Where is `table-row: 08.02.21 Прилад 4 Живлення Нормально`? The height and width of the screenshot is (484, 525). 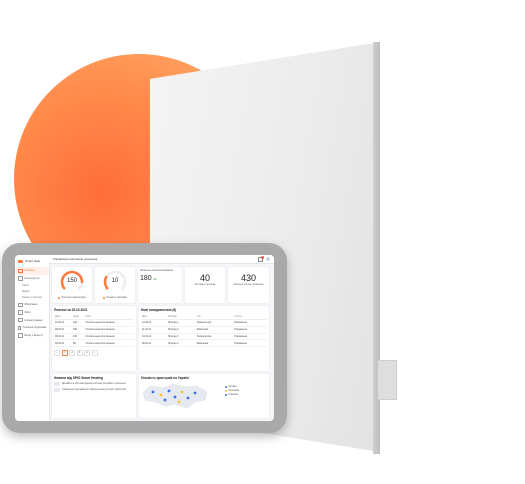
table-row: 08.02.21 Прилад 4 Живлення Нормально is located at coordinates (204, 343).